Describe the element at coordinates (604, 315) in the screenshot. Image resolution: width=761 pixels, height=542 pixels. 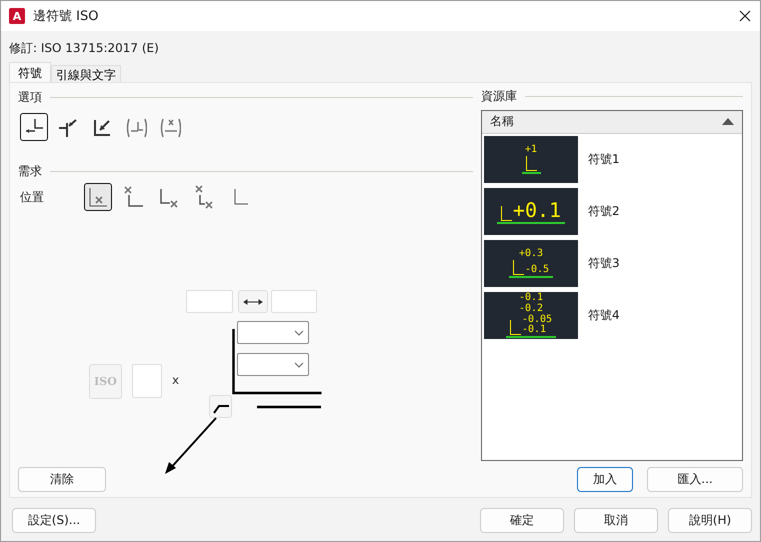
I see `symbol-name: 符號4` at that location.